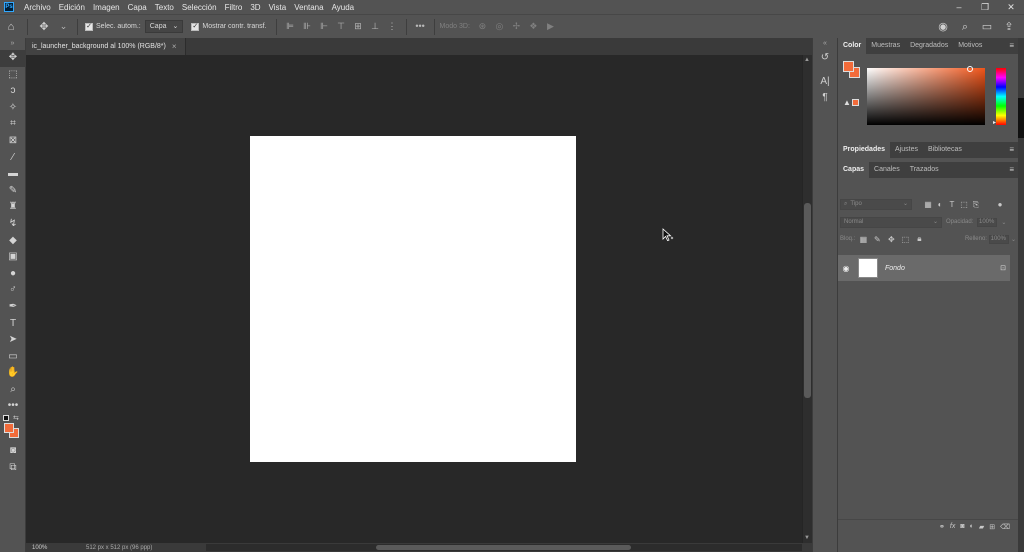  I want to click on close-window-button: ✕, so click(1011, 7).